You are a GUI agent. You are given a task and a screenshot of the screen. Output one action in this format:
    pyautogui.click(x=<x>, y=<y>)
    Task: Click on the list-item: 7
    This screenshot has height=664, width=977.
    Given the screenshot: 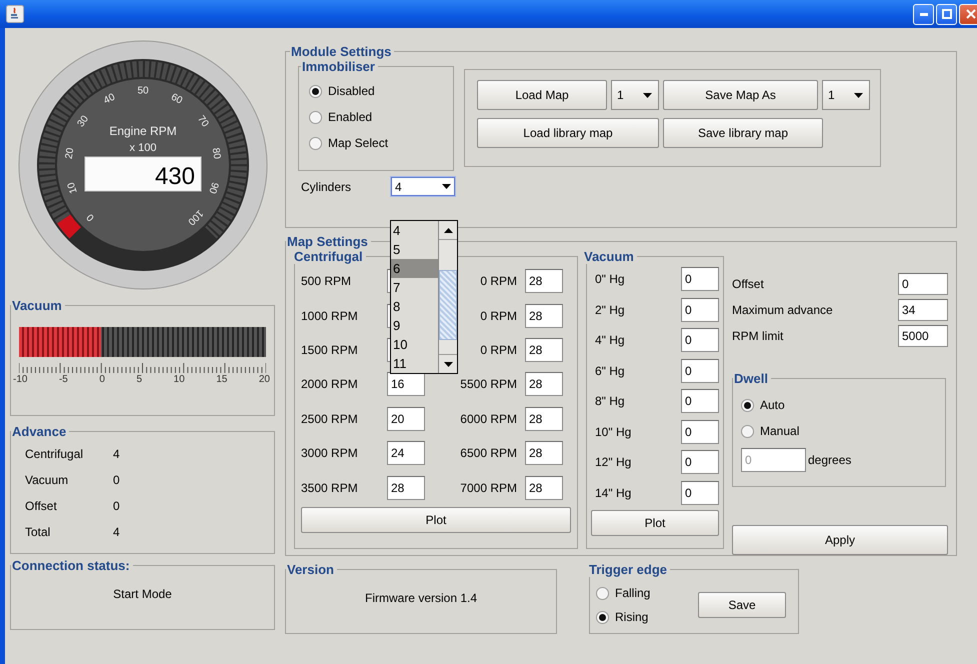 What is the action you would take?
    pyautogui.click(x=414, y=287)
    